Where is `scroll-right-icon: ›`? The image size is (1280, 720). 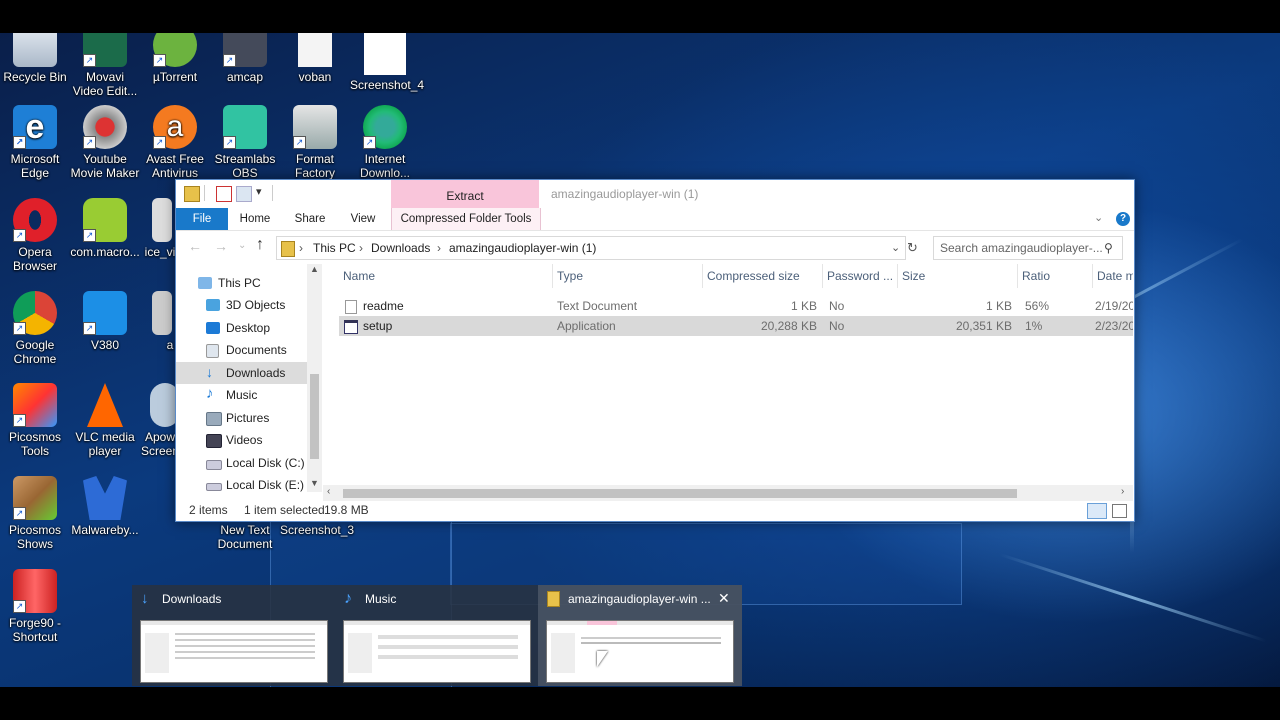 scroll-right-icon: › is located at coordinates (1122, 491).